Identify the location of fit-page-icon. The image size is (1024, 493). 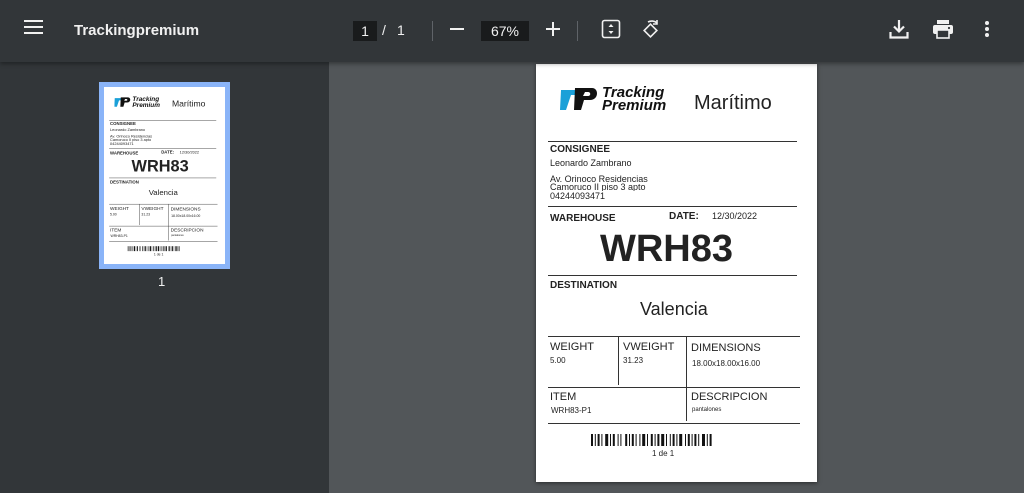
(611, 31).